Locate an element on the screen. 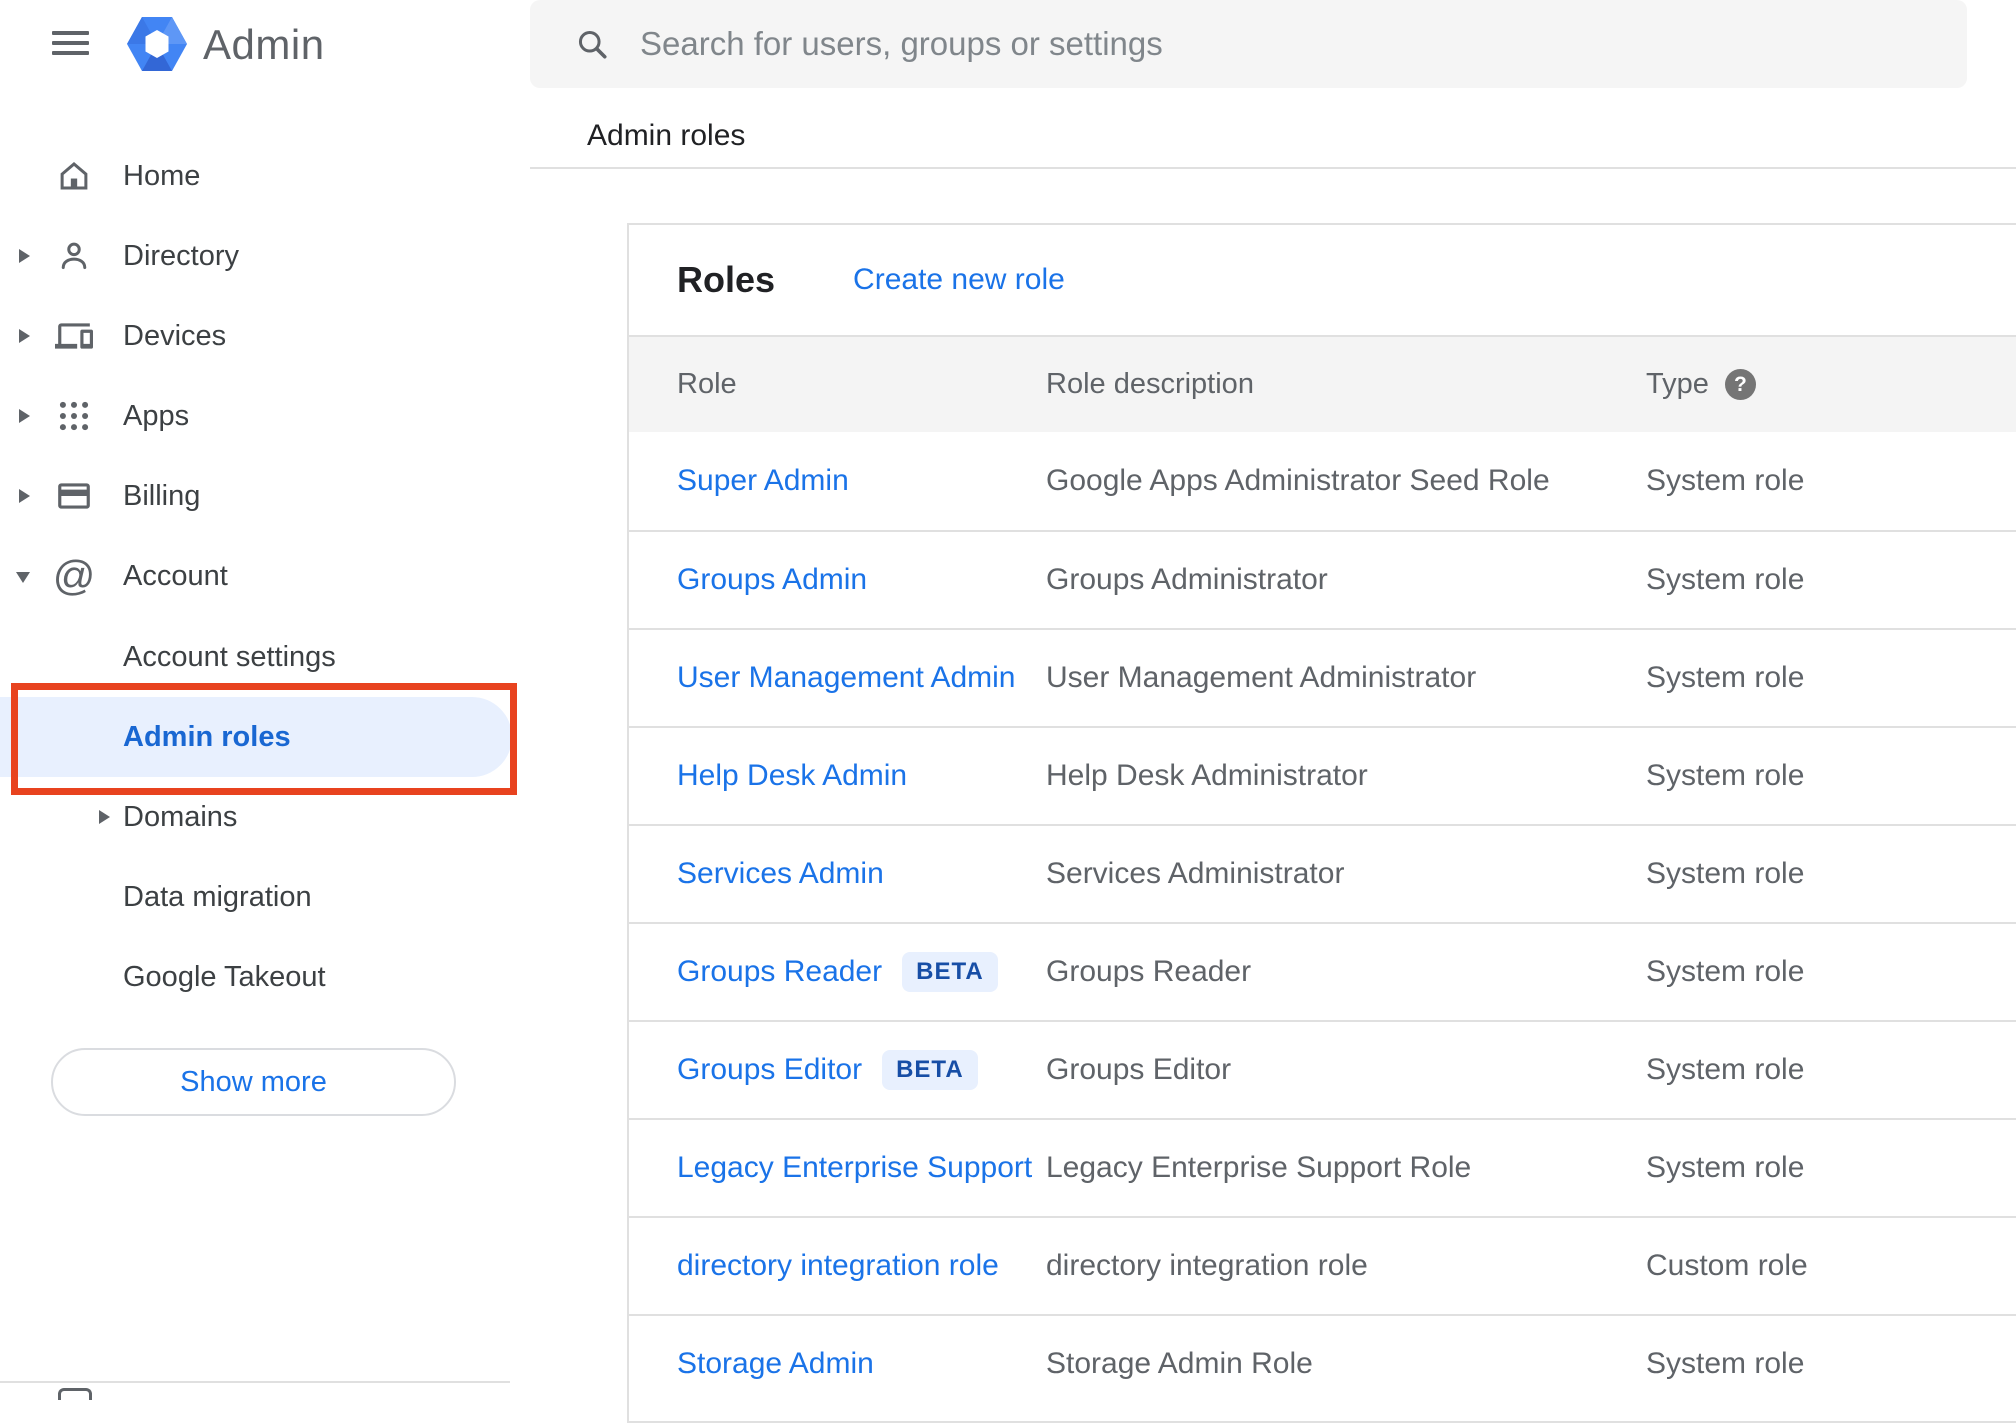 The image size is (2016, 1423). role-cell: Help Desk Admin is located at coordinates (861, 776).